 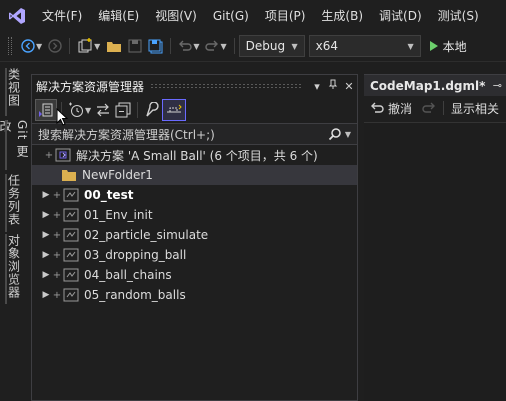 I want to click on solution-label: 解决方案 'A Small Ball' (6 个项目，共 6 个), so click(x=197, y=155).